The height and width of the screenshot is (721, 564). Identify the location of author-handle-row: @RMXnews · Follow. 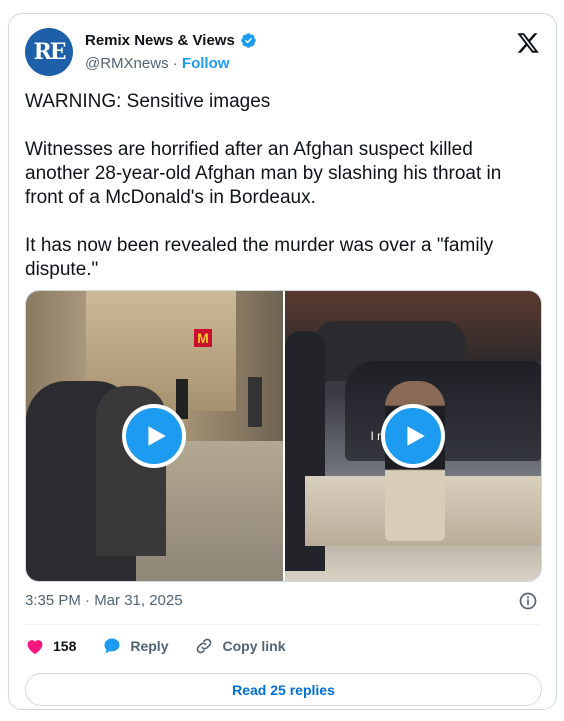
(157, 63).